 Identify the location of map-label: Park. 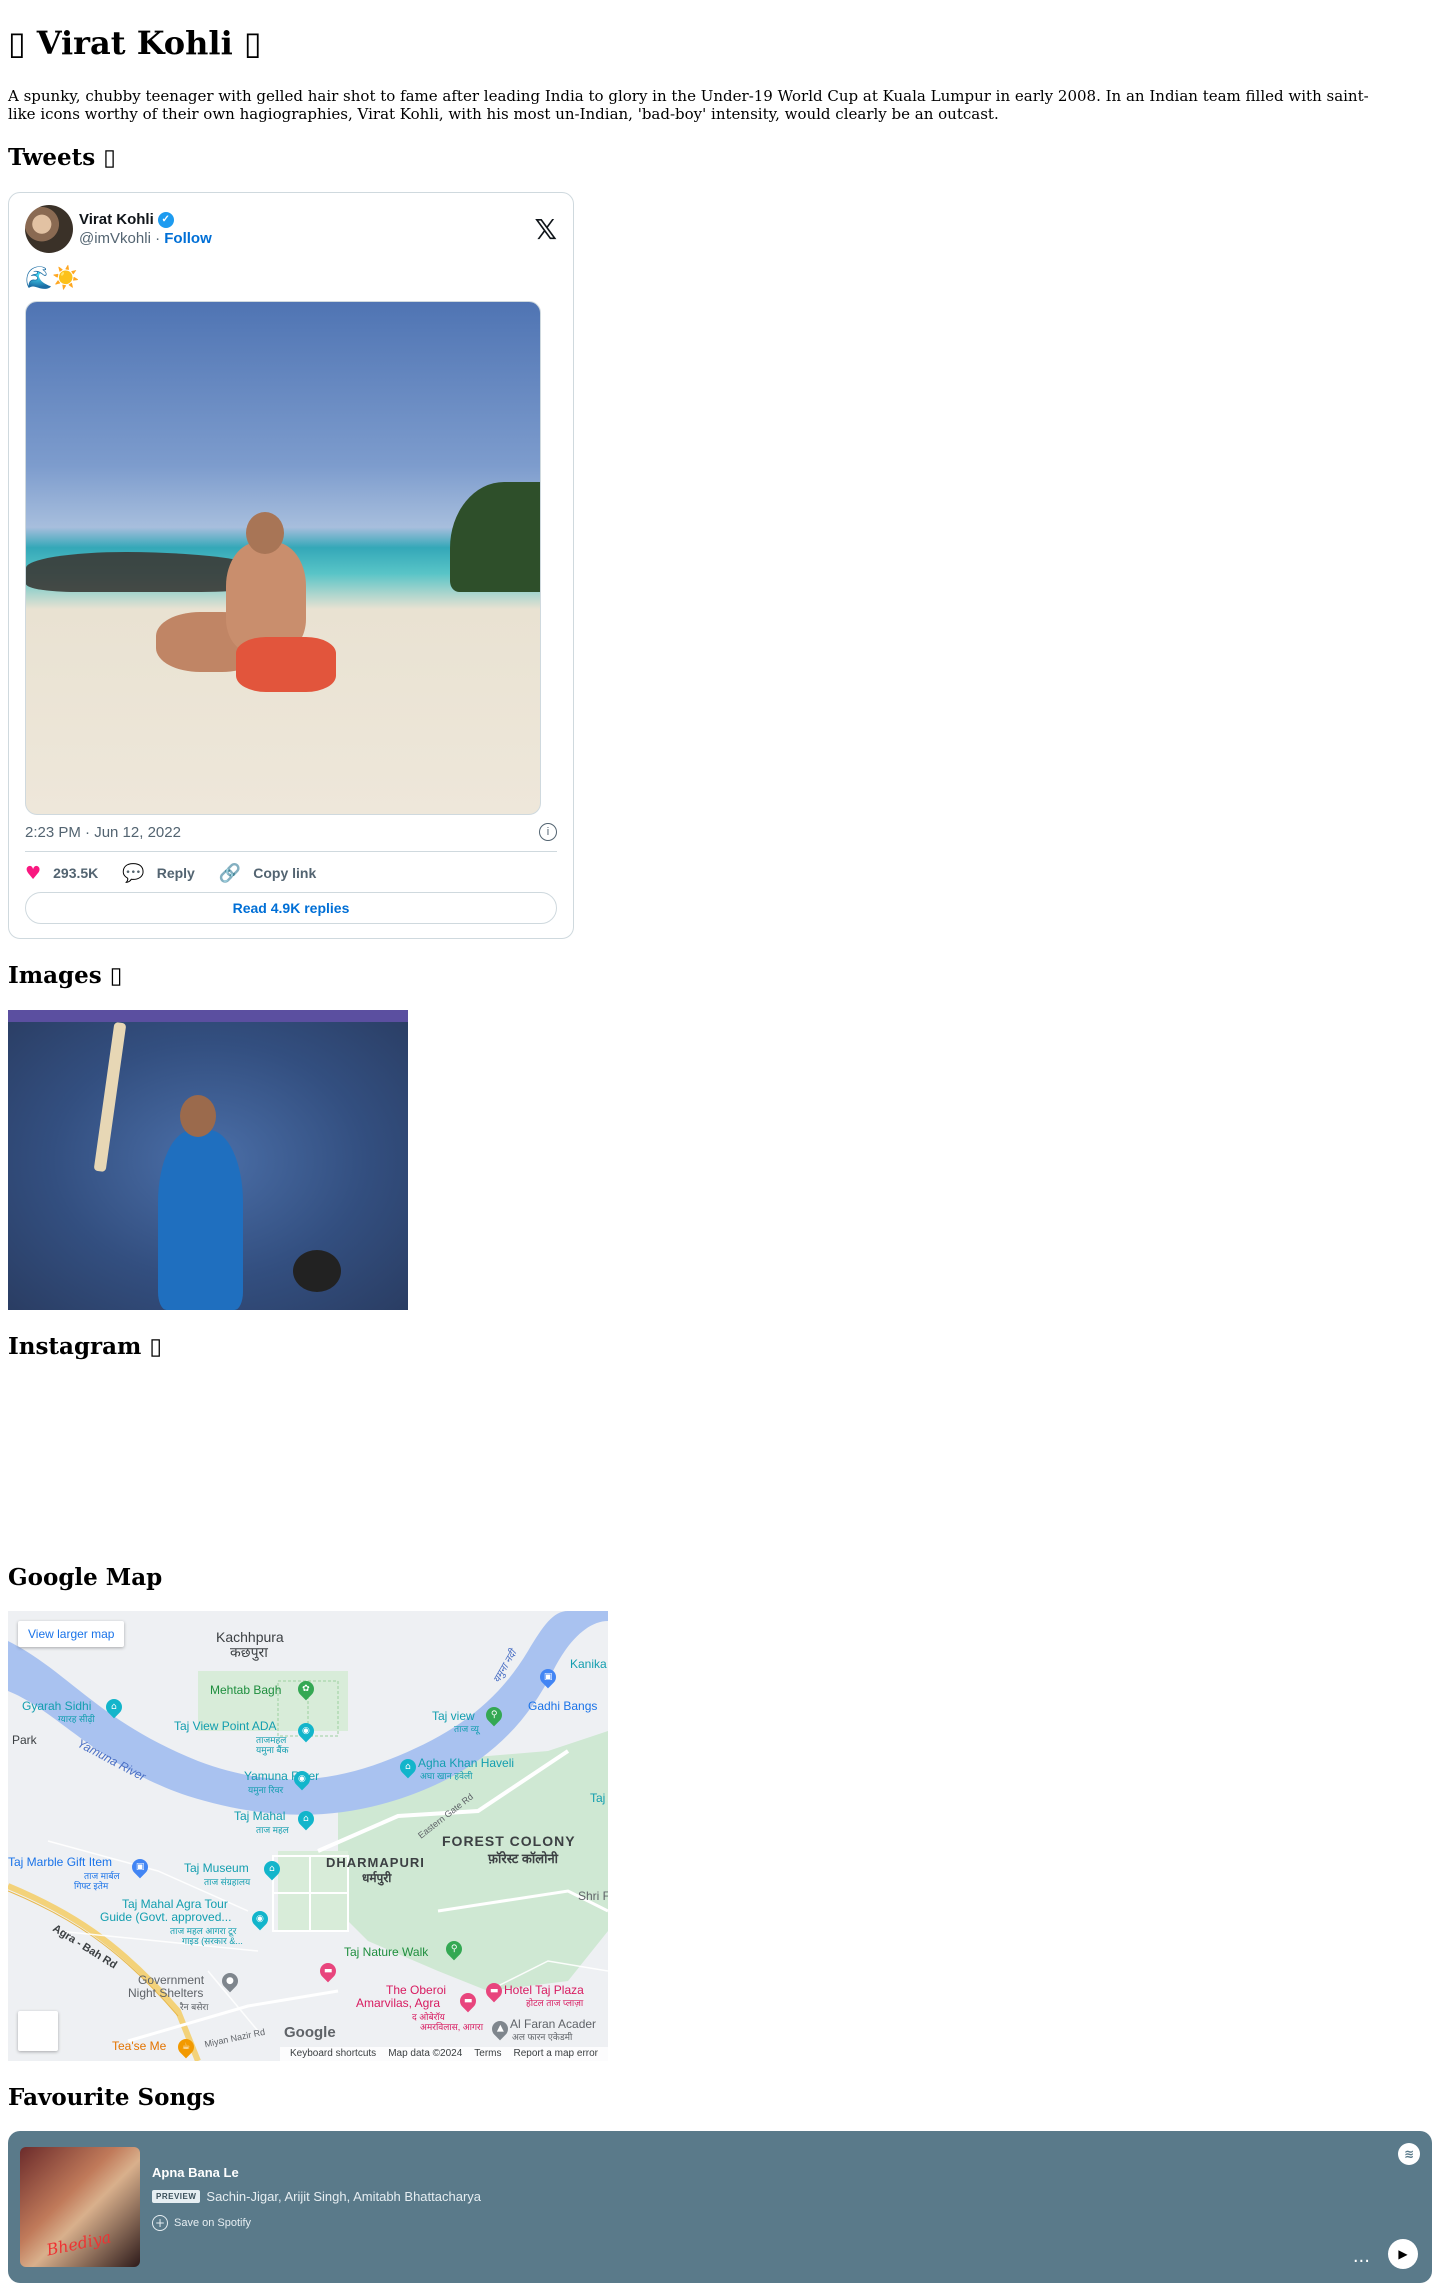
(24, 1739).